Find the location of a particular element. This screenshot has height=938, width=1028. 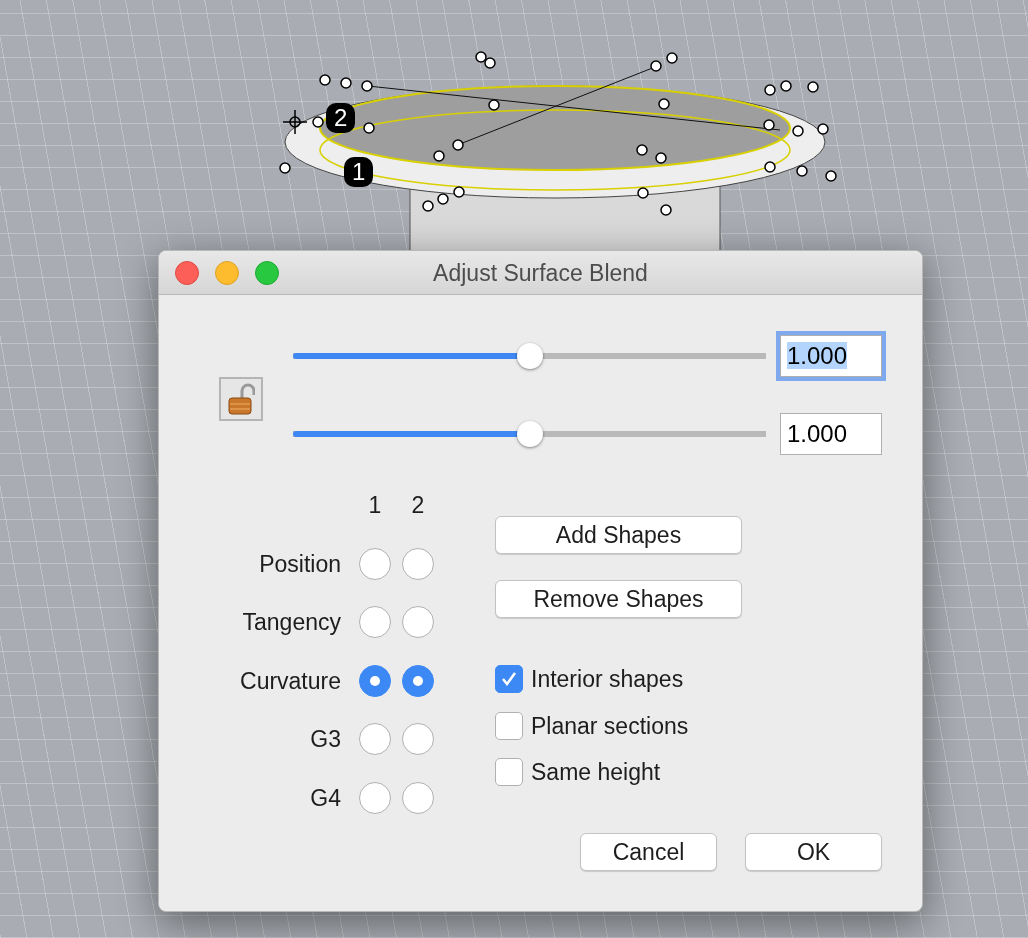

dialog-button: OK is located at coordinates (813, 852).